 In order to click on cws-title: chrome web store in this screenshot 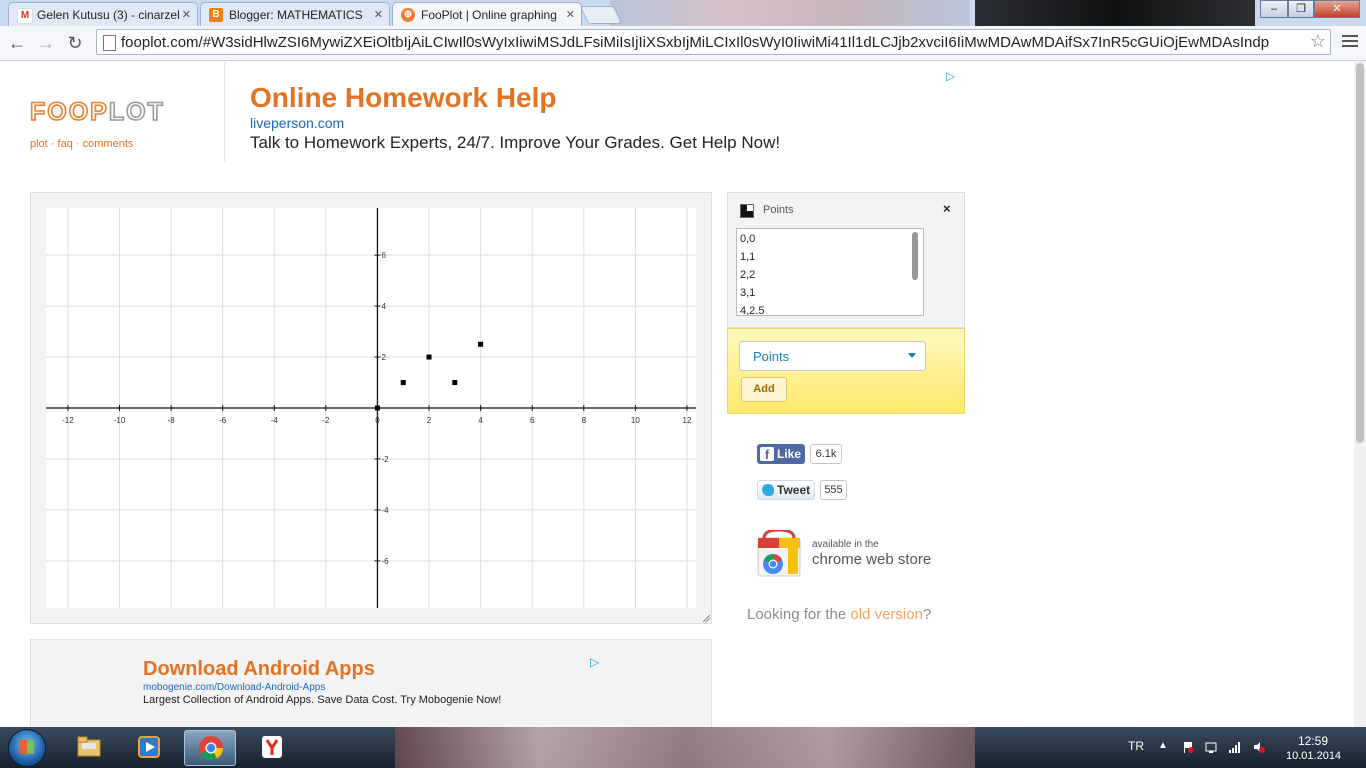, I will do `click(871, 559)`.